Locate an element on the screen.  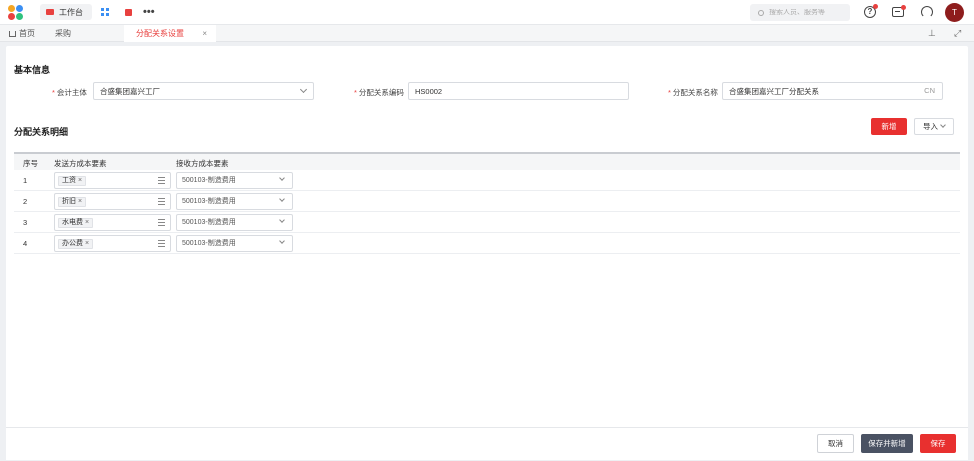
sender-element-select: 工资 × is located at coordinates (112, 180).